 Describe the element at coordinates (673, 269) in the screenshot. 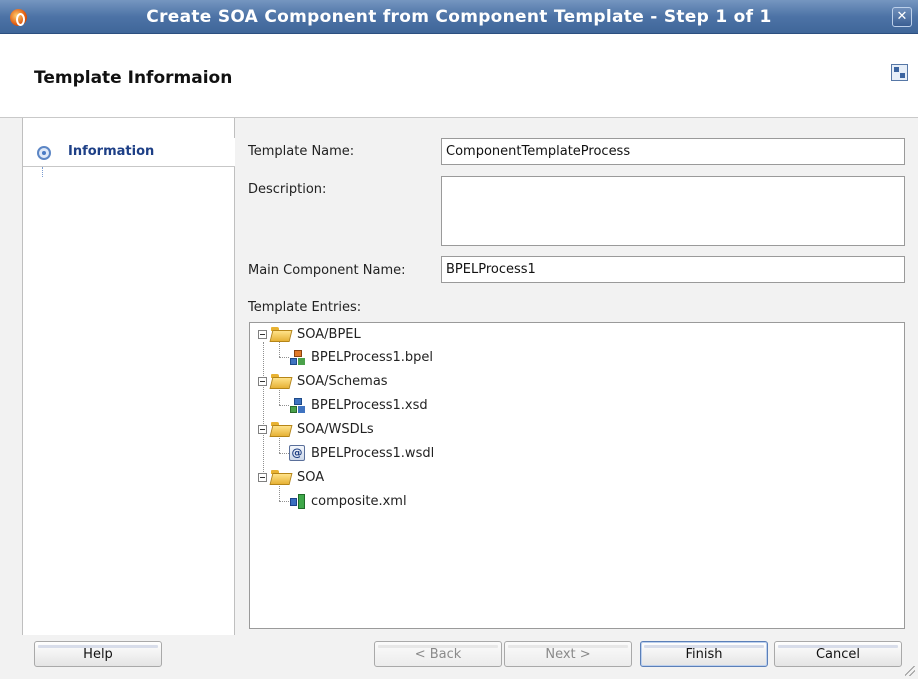

I see `main-component-field: BPELProcess1` at that location.